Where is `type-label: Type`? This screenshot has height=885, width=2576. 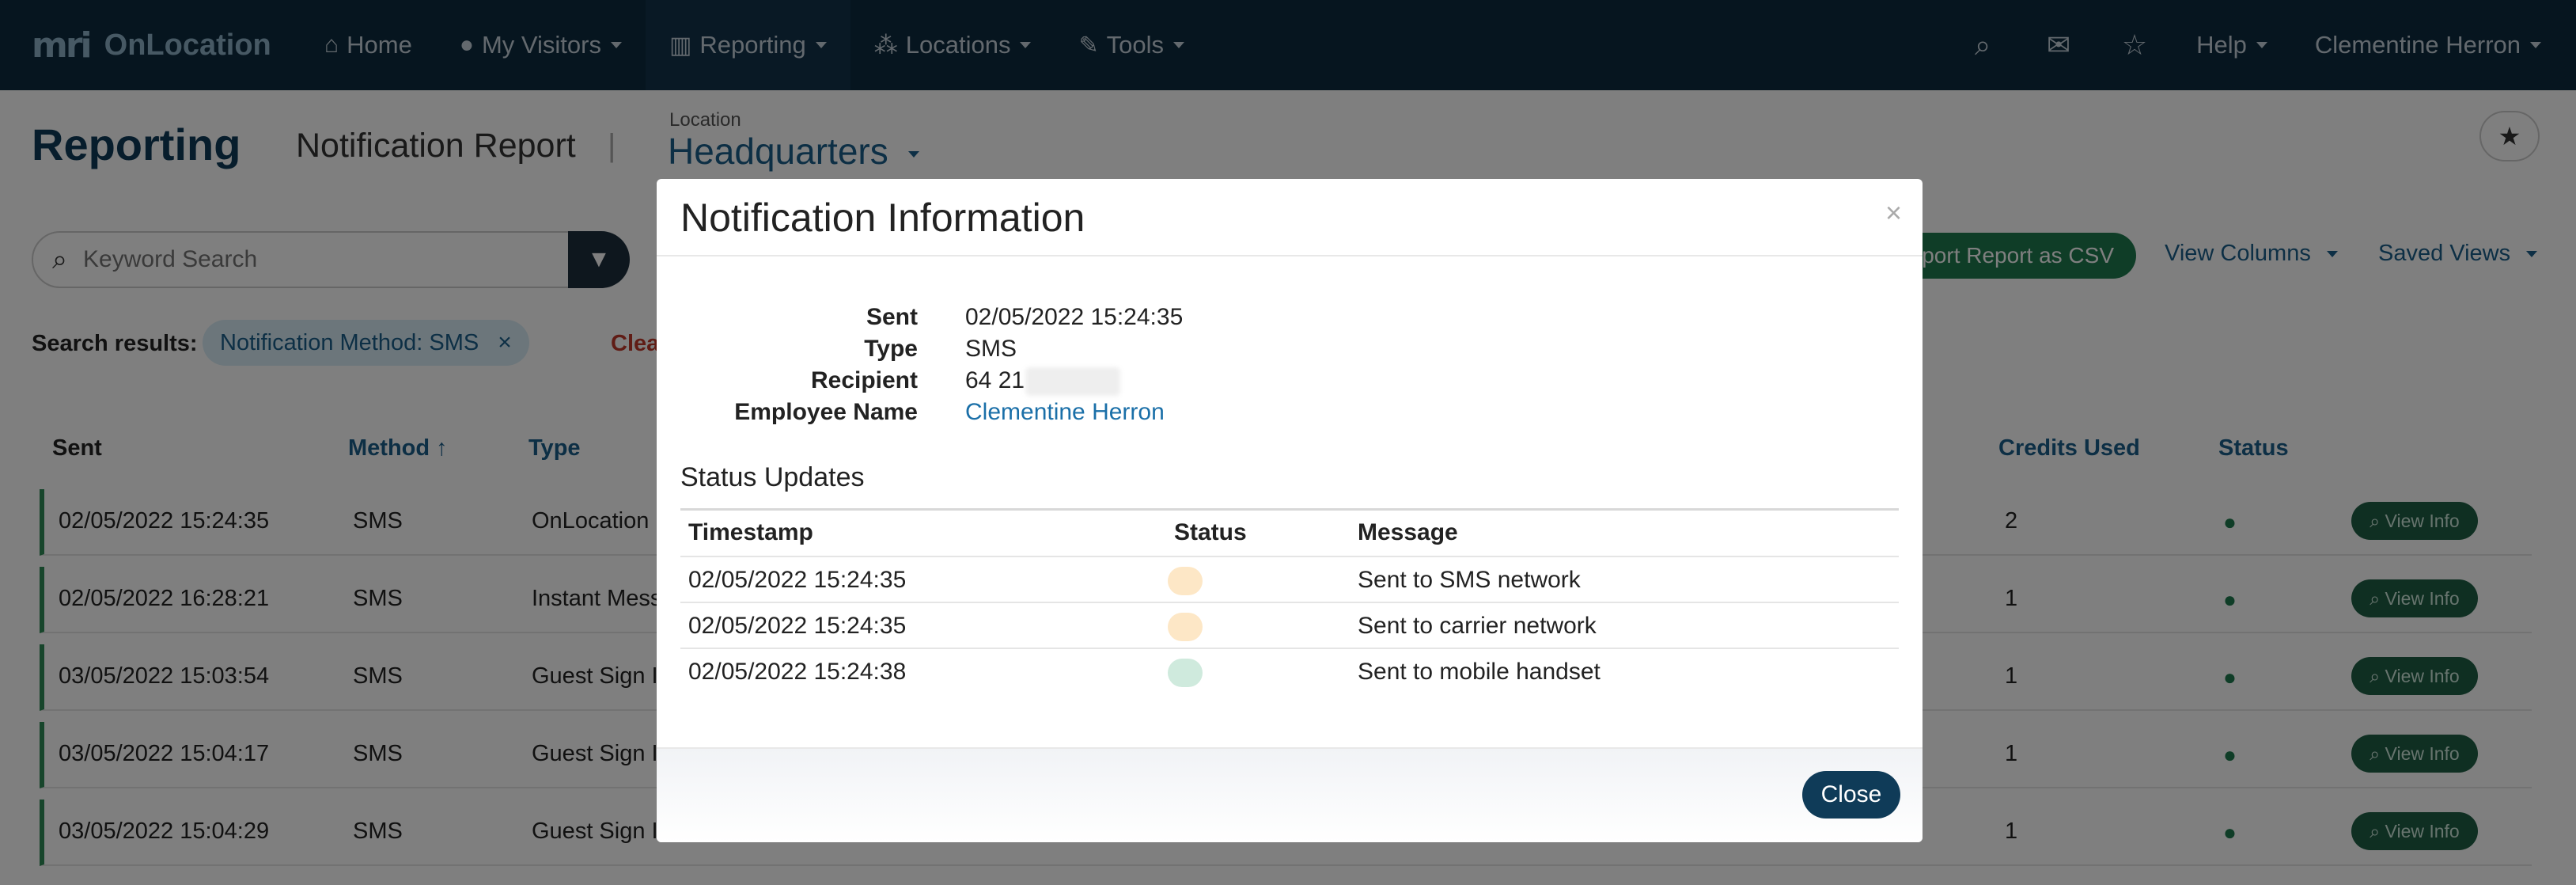
type-label: Type is located at coordinates (891, 349).